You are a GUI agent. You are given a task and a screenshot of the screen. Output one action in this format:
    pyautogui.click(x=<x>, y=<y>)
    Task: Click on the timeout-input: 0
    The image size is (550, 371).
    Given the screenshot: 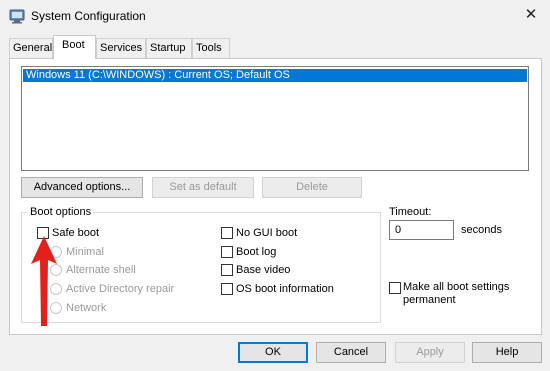 What is the action you would take?
    pyautogui.click(x=421, y=230)
    